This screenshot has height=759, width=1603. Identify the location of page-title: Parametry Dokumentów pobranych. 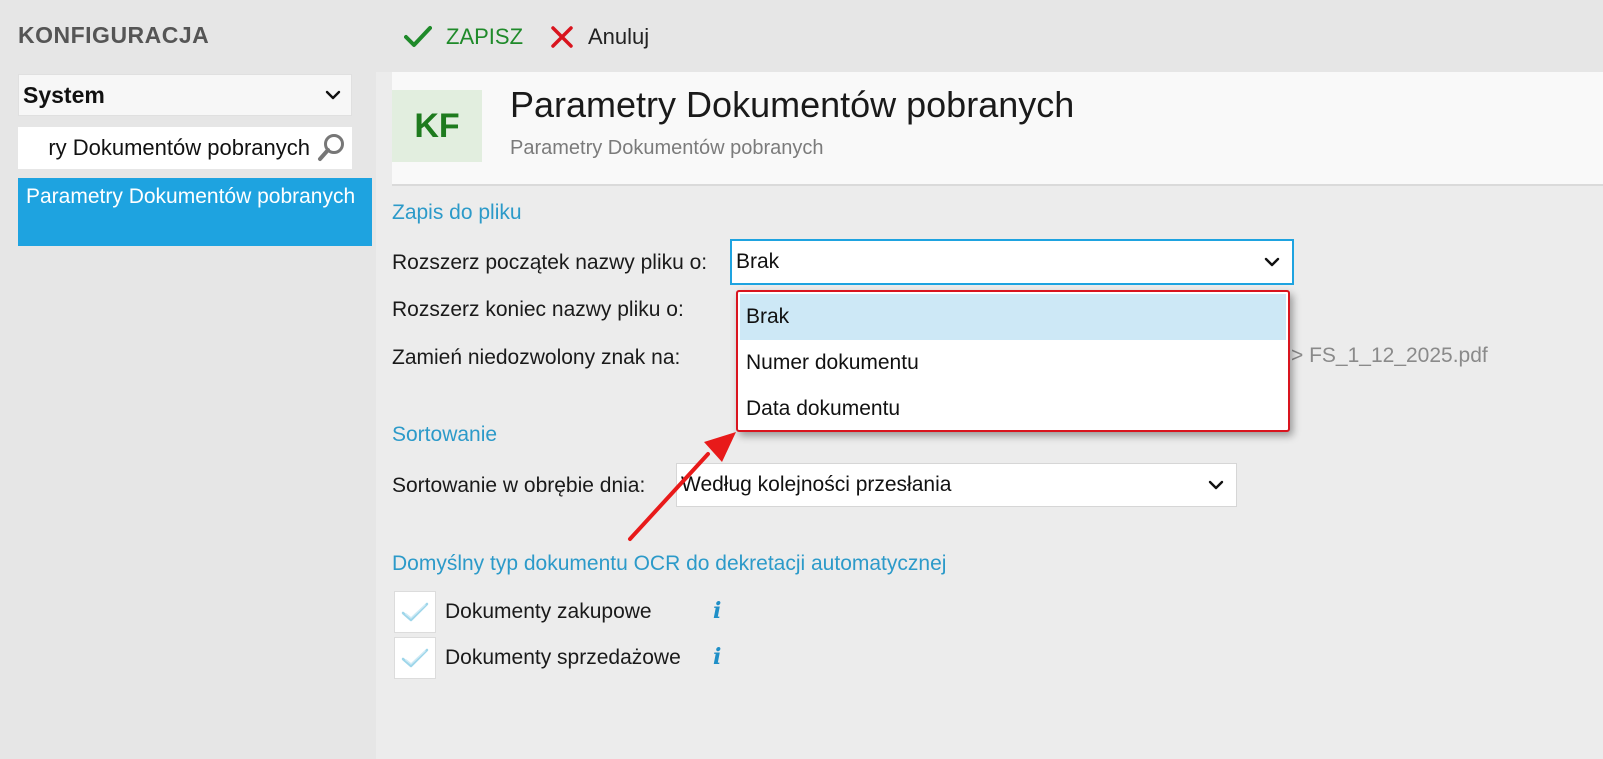
(792, 104).